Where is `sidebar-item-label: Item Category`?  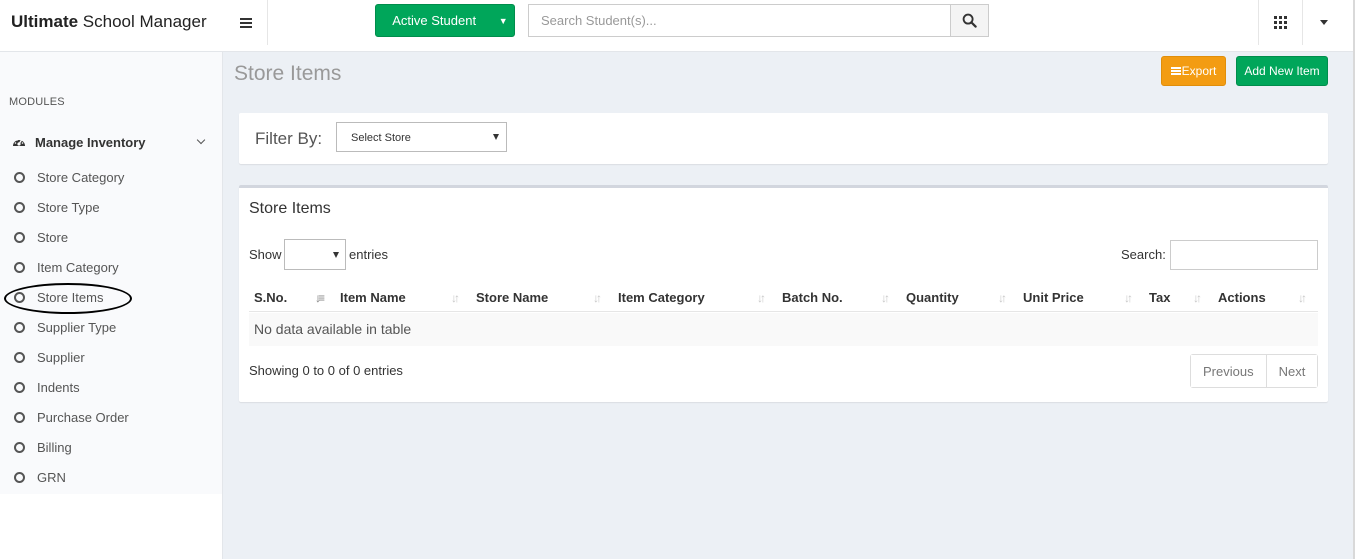
sidebar-item-label: Item Category is located at coordinates (78, 267).